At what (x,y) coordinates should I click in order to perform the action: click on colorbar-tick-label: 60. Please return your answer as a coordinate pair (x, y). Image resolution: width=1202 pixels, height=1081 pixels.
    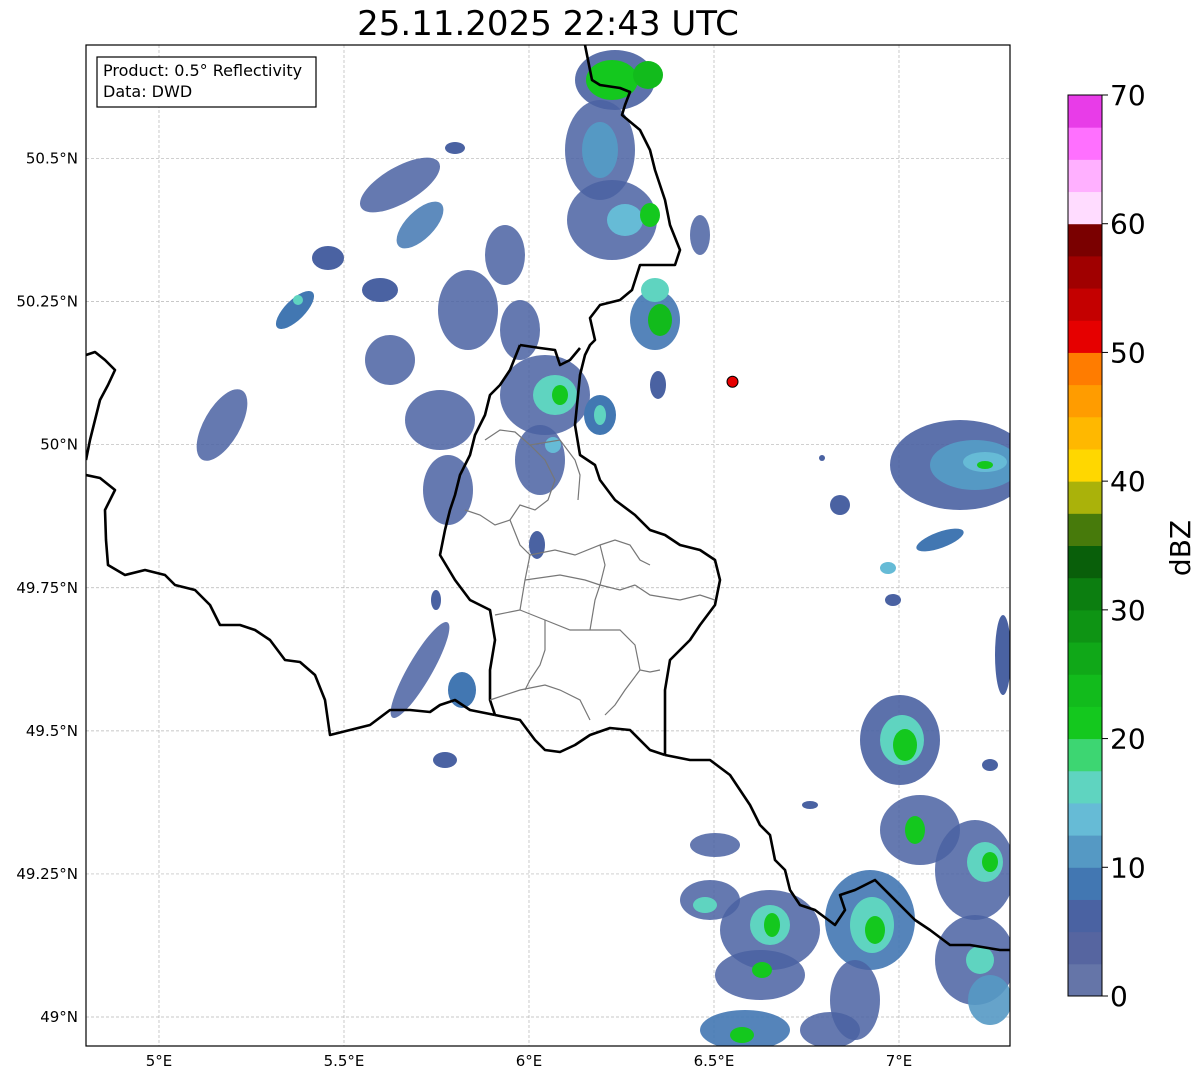
    Looking at the image, I should click on (1128, 224).